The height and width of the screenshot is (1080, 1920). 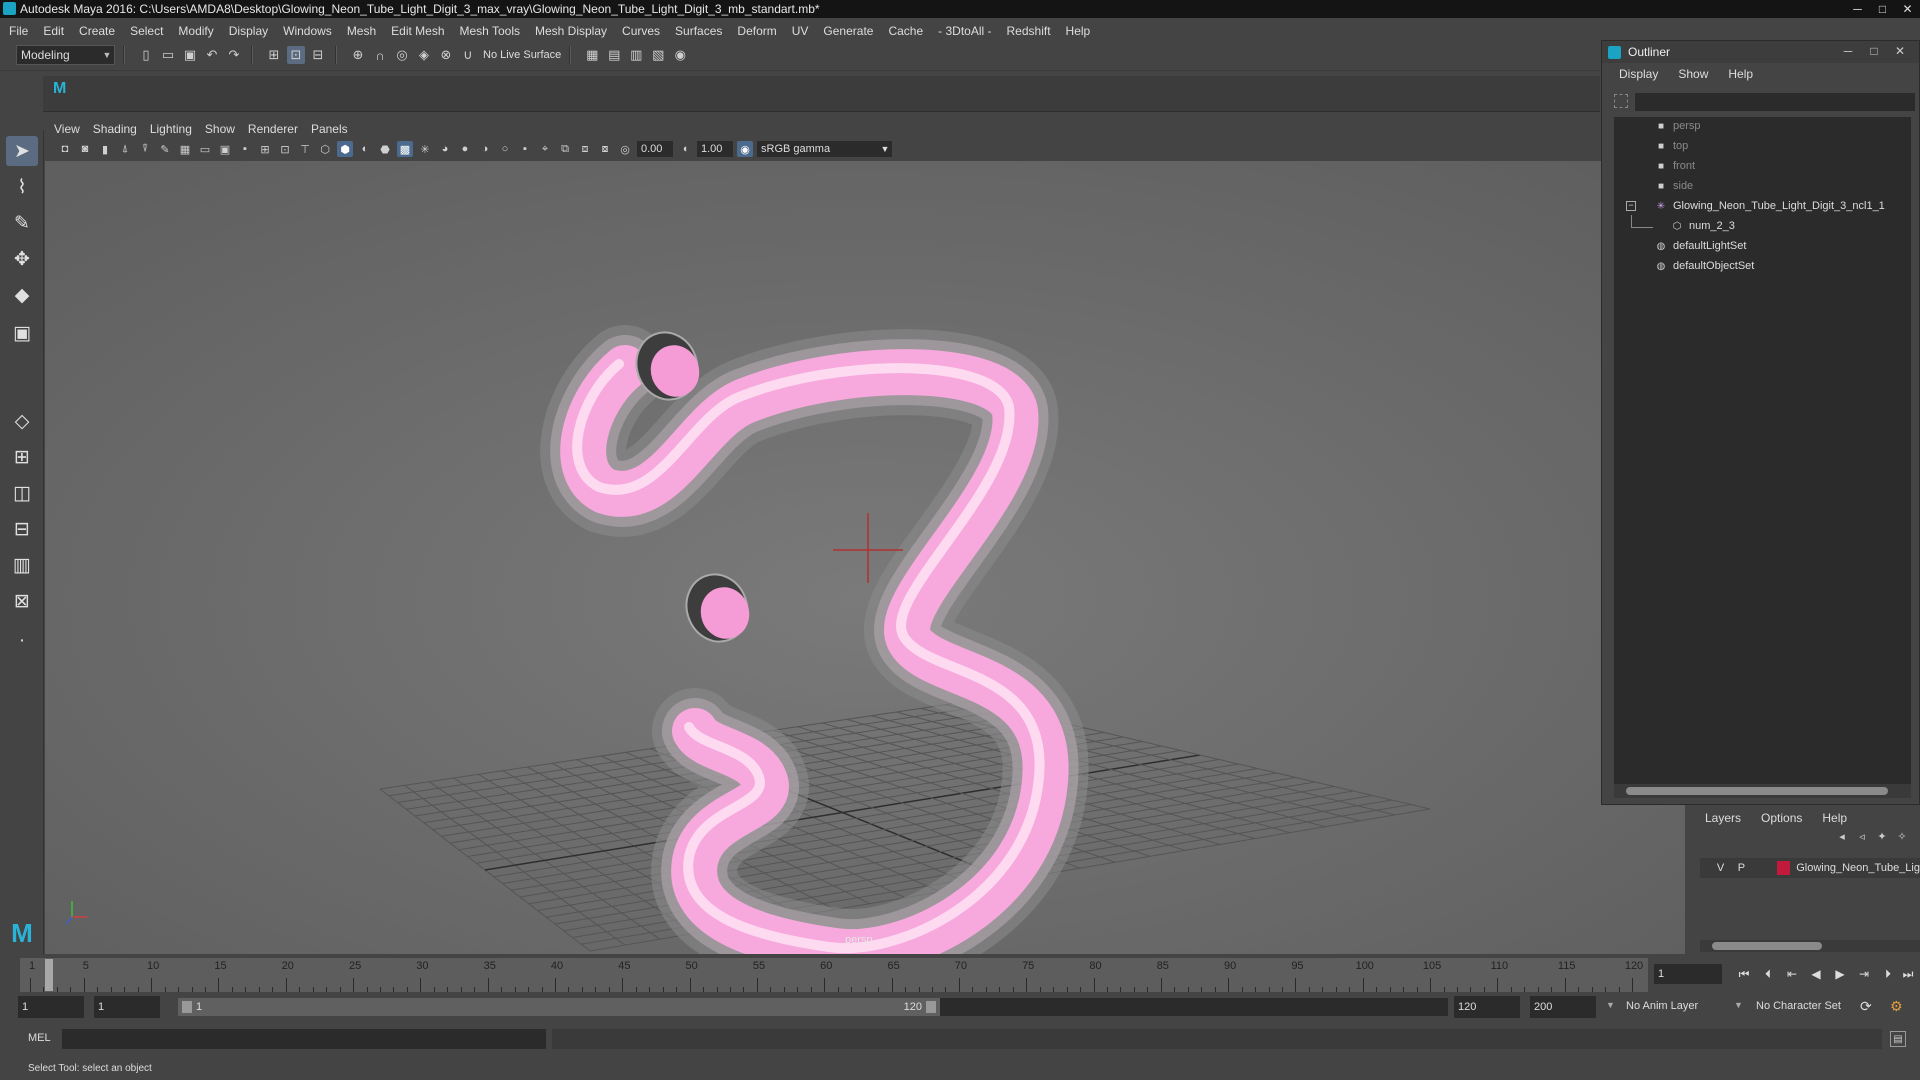 I want to click on panel-menu-renderer: Renderer, so click(x=273, y=129).